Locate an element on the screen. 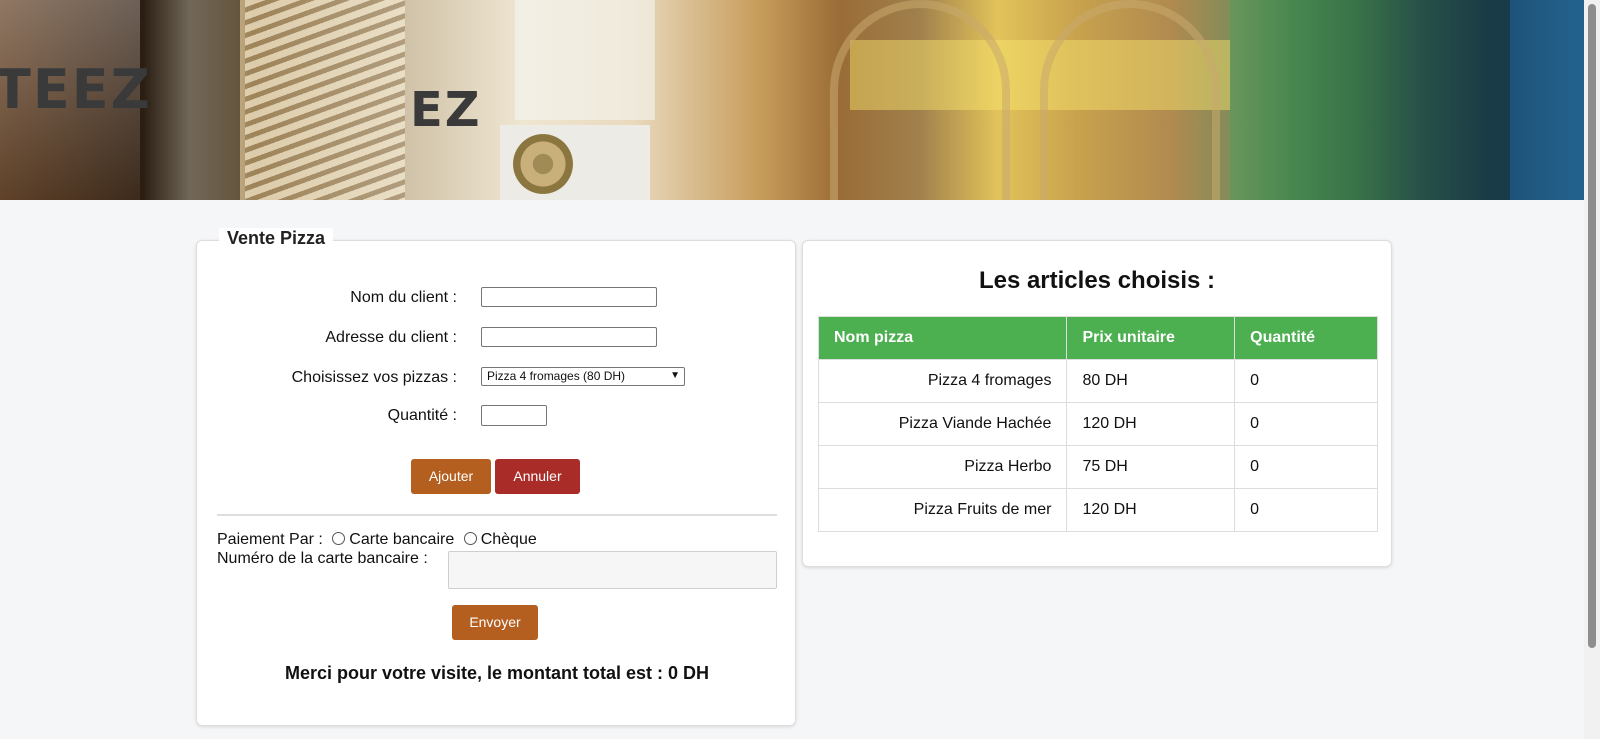  table-row: Pizza Viande Hachée 120 DH 0 is located at coordinates (1097, 424).